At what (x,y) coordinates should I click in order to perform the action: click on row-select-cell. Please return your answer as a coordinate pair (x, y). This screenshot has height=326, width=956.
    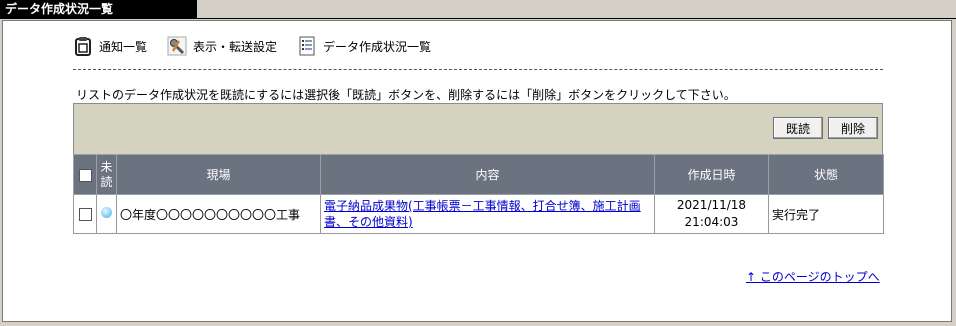
    Looking at the image, I should click on (85, 214).